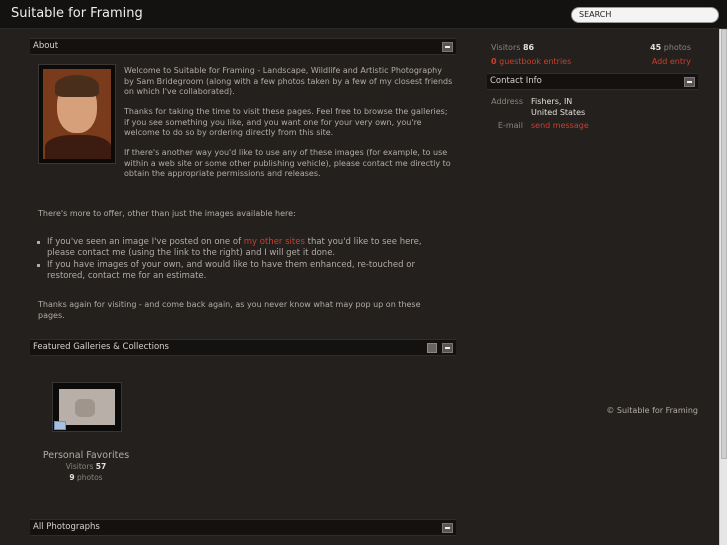 The width and height of the screenshot is (727, 545). What do you see at coordinates (243, 46) in the screenshot?
I see `about-section-header: About` at bounding box center [243, 46].